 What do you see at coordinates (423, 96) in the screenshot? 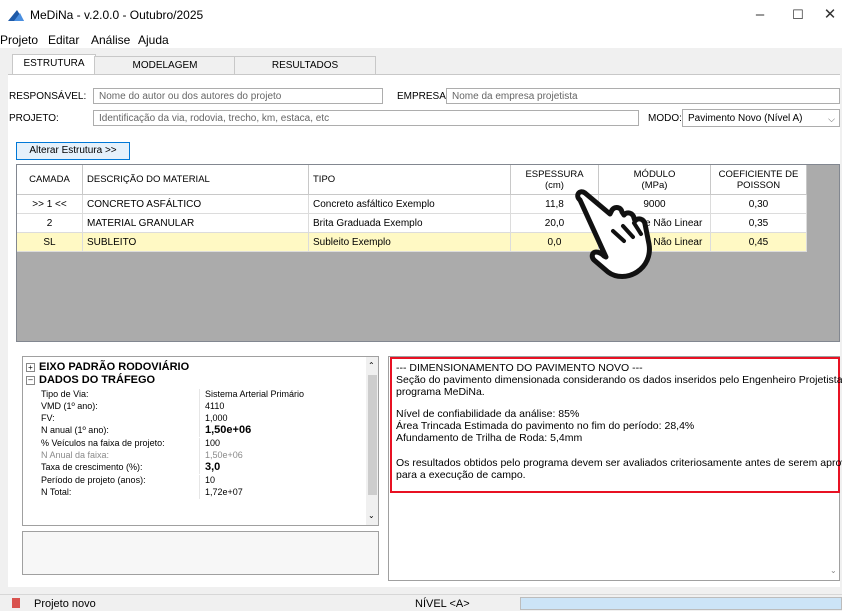
I see `empresa-label: EMPRESA:` at bounding box center [423, 96].